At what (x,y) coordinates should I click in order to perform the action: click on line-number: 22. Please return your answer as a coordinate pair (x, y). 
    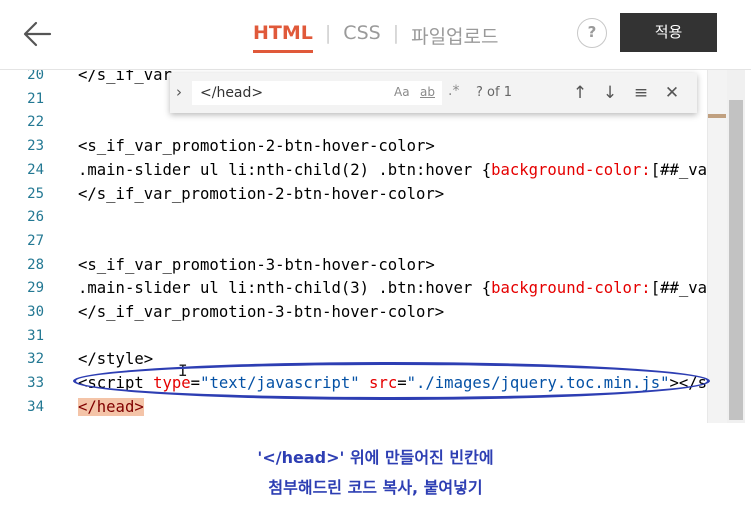
    Looking at the image, I should click on (35, 122).